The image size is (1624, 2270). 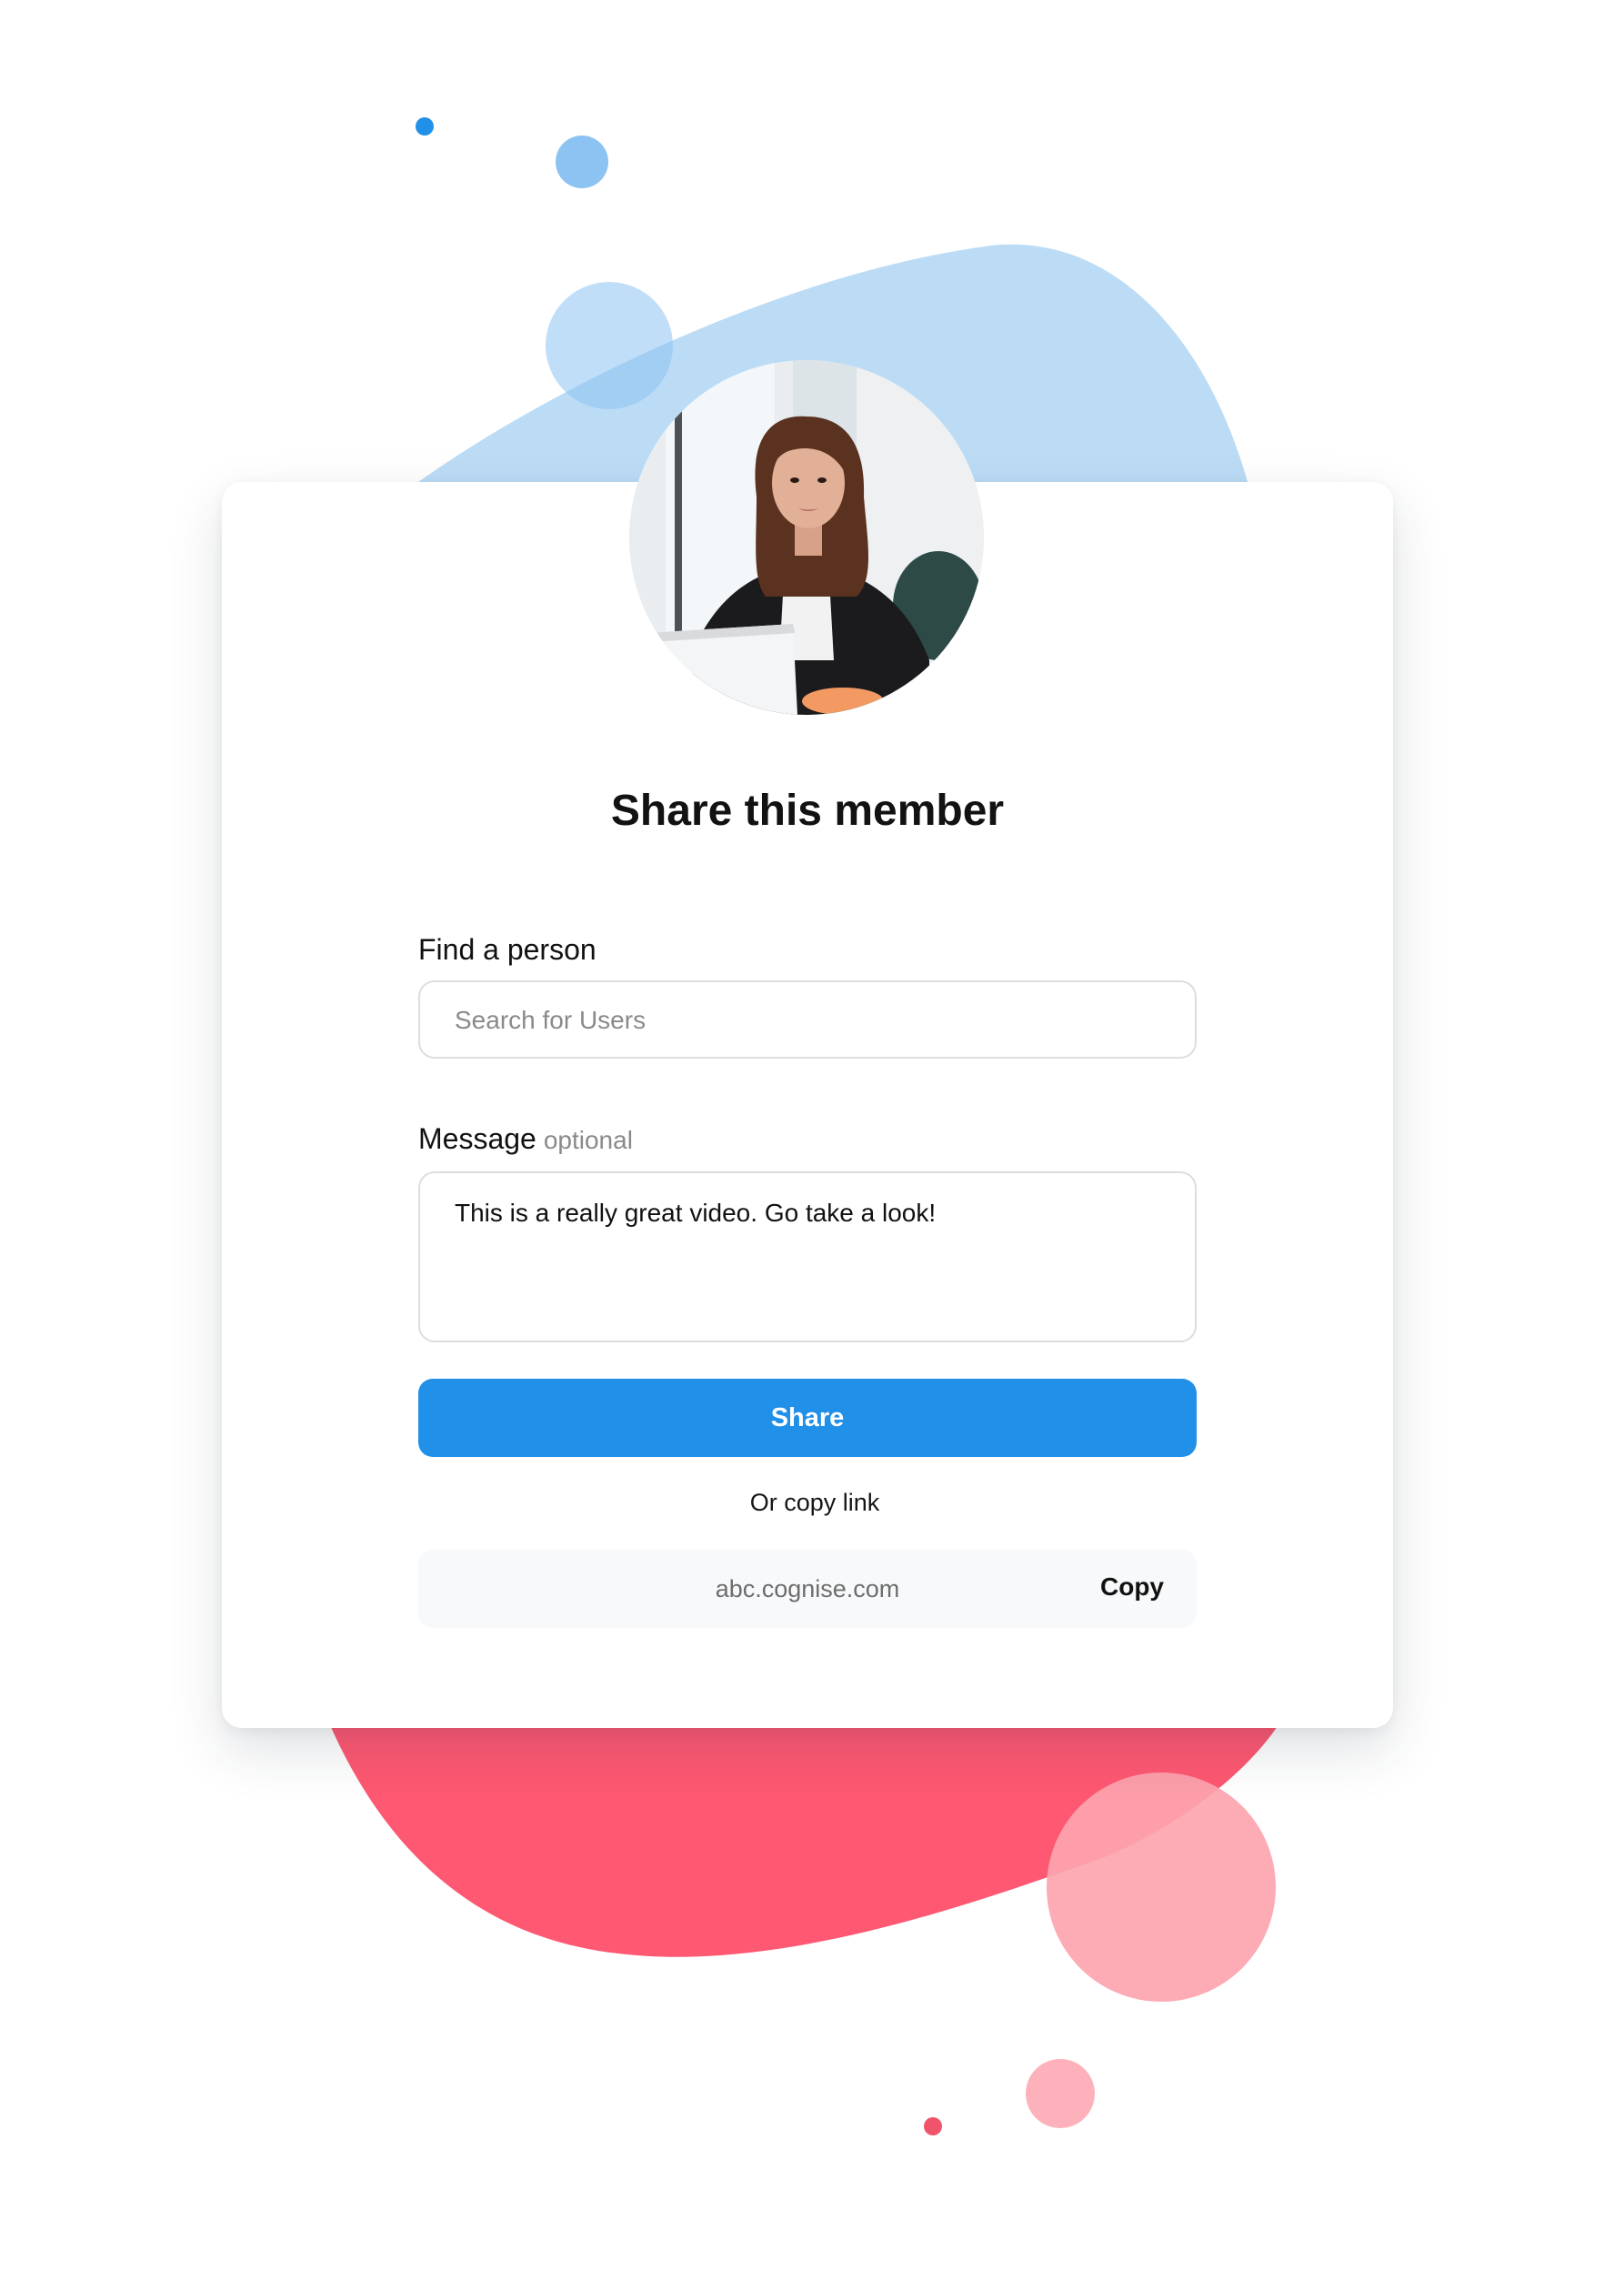 What do you see at coordinates (807, 1418) in the screenshot?
I see `share-button: Share` at bounding box center [807, 1418].